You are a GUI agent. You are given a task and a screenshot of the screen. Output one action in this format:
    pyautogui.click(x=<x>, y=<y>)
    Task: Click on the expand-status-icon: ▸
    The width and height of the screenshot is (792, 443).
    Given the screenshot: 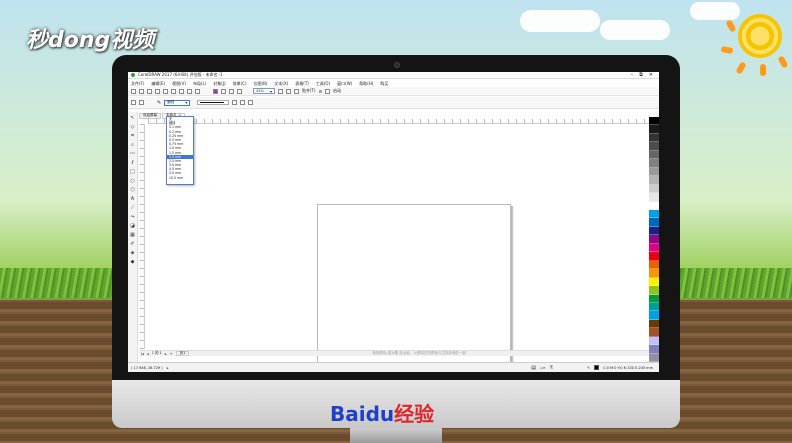 What is the action you would take?
    pyautogui.click(x=168, y=368)
    